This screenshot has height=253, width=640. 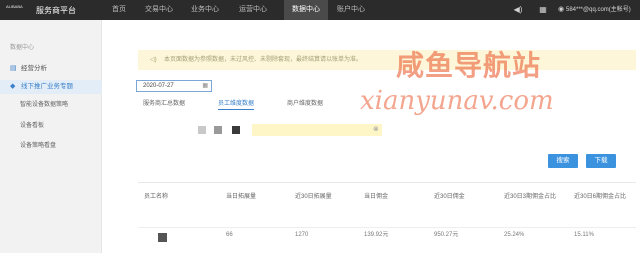 I want to click on clear-icon: ⊗, so click(x=376, y=130).